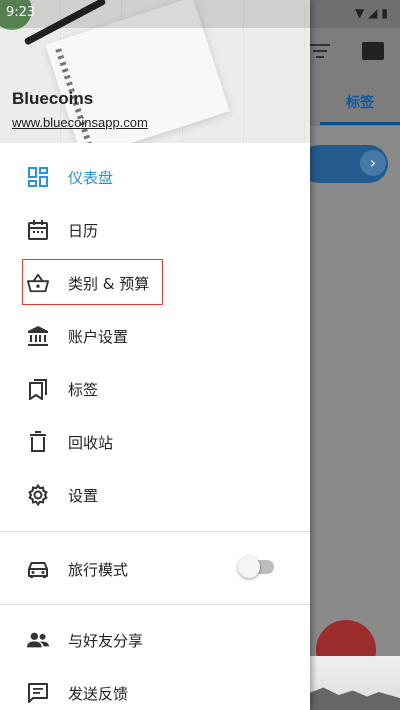 The width and height of the screenshot is (400, 710). Describe the element at coordinates (98, 336) in the screenshot. I see `menu-label-account-settings: 账户设置` at that location.